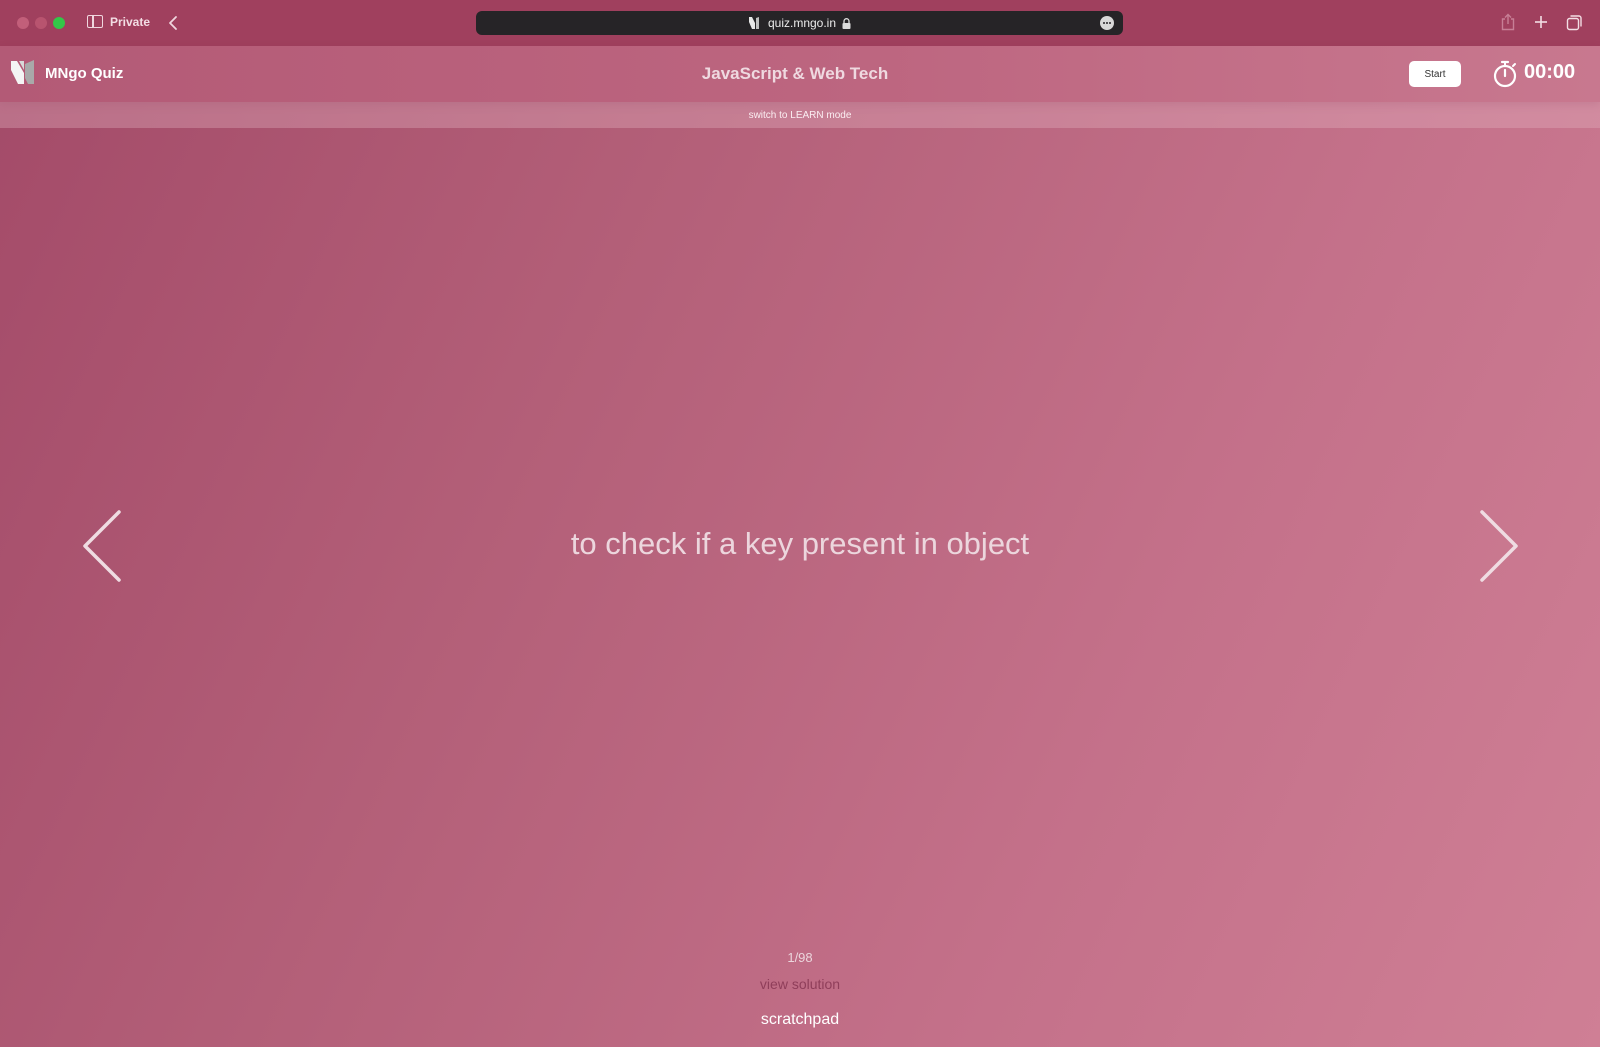  What do you see at coordinates (1508, 22) in the screenshot?
I see `share-icon` at bounding box center [1508, 22].